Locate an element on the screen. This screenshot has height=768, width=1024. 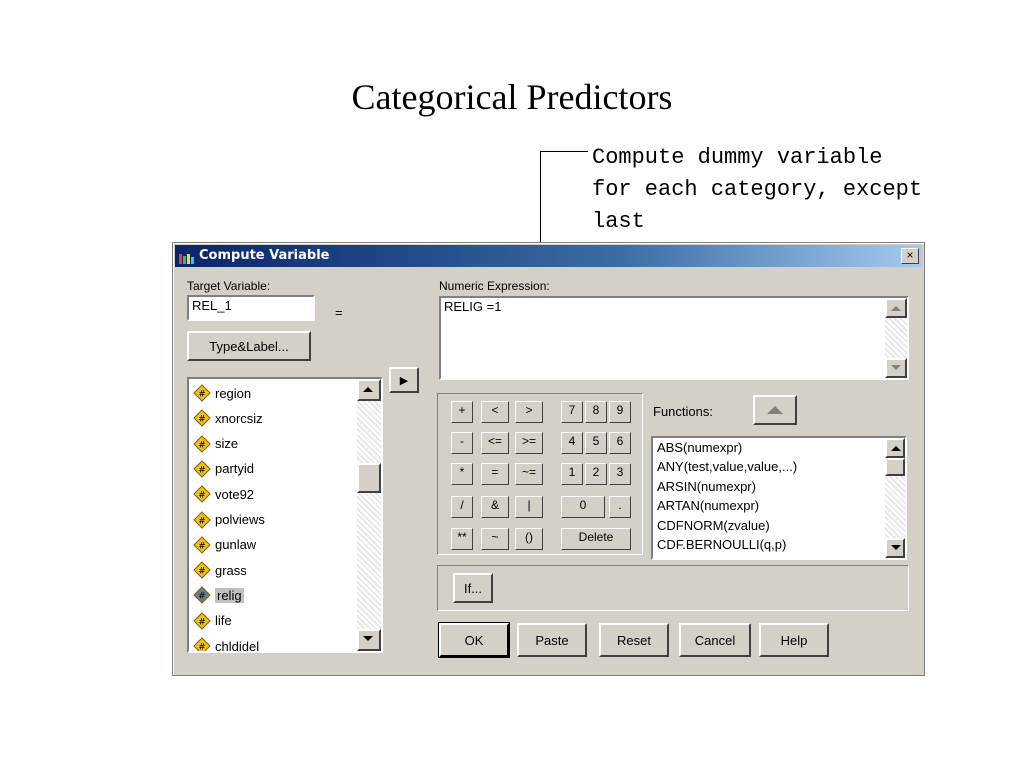
keypad-key: 1 is located at coordinates (572, 474).